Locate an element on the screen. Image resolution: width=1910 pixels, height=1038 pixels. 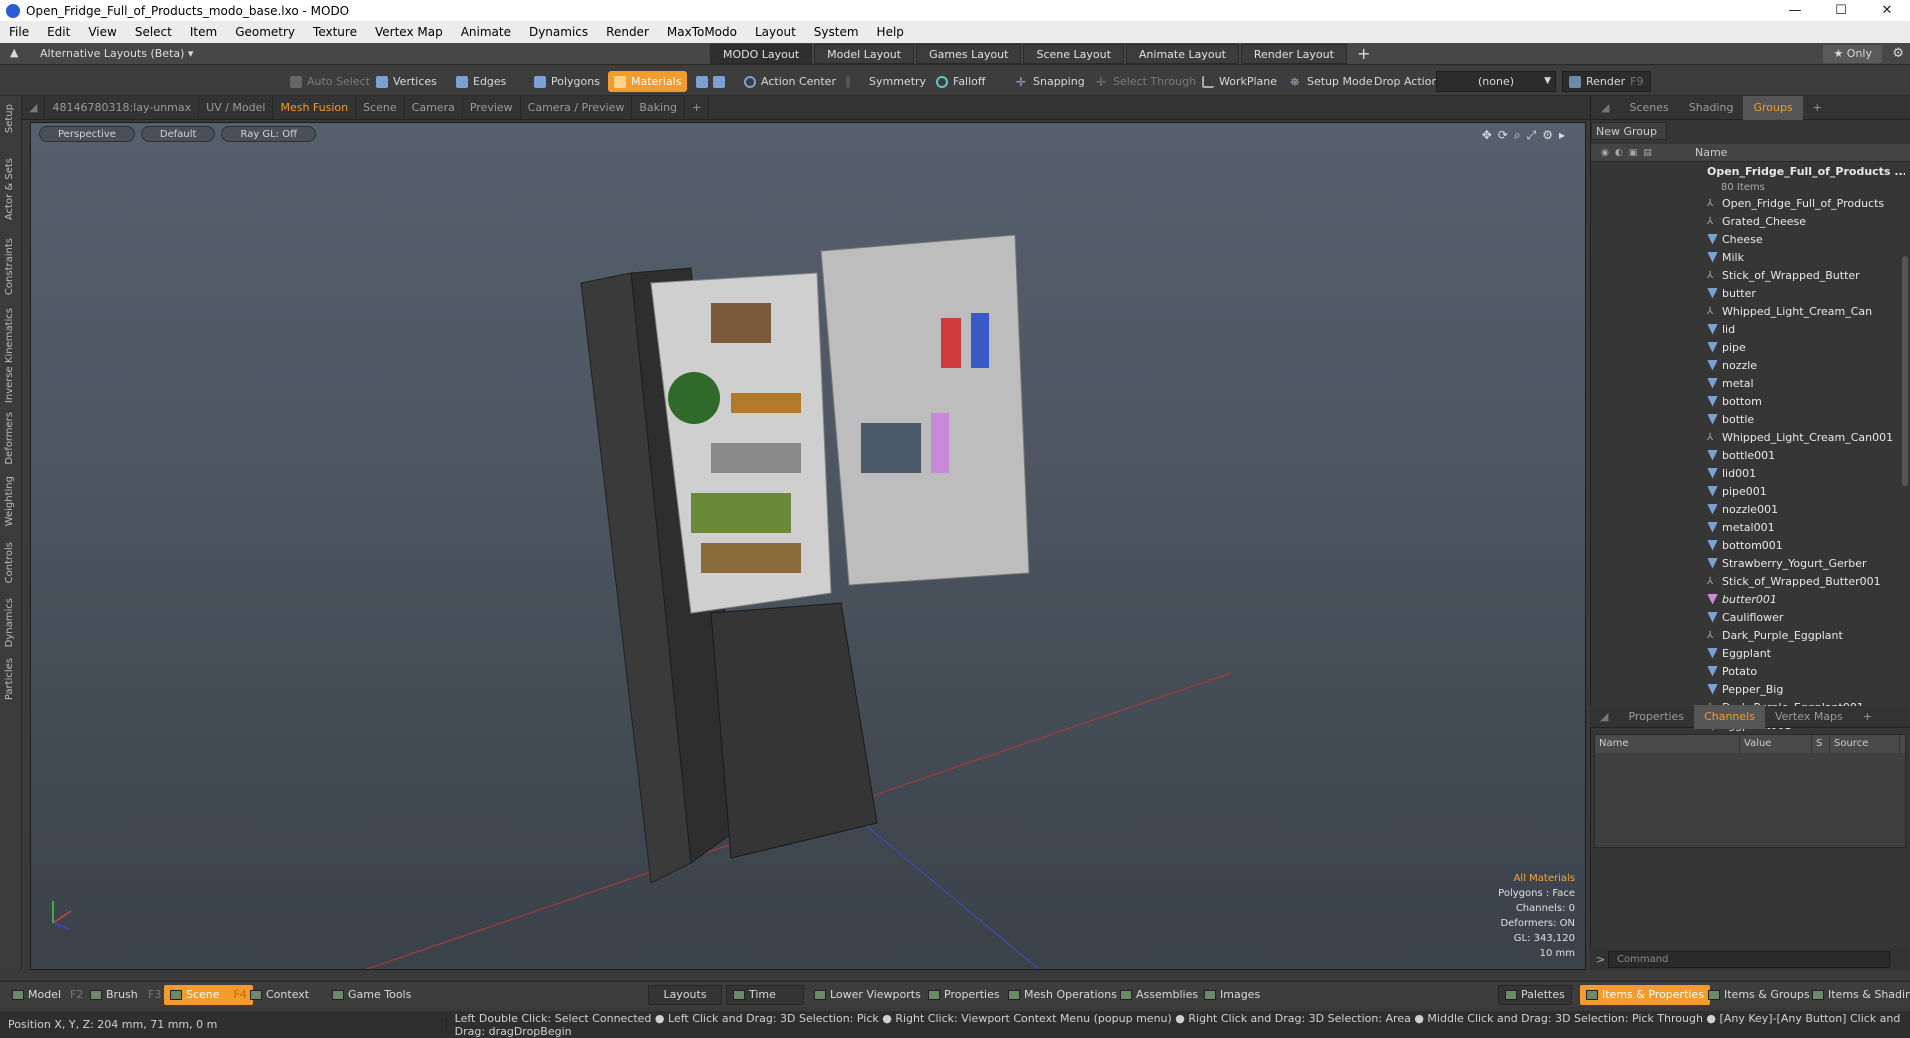
setup-mode-button: ⛯ Setup Mode is located at coordinates (1331, 81).